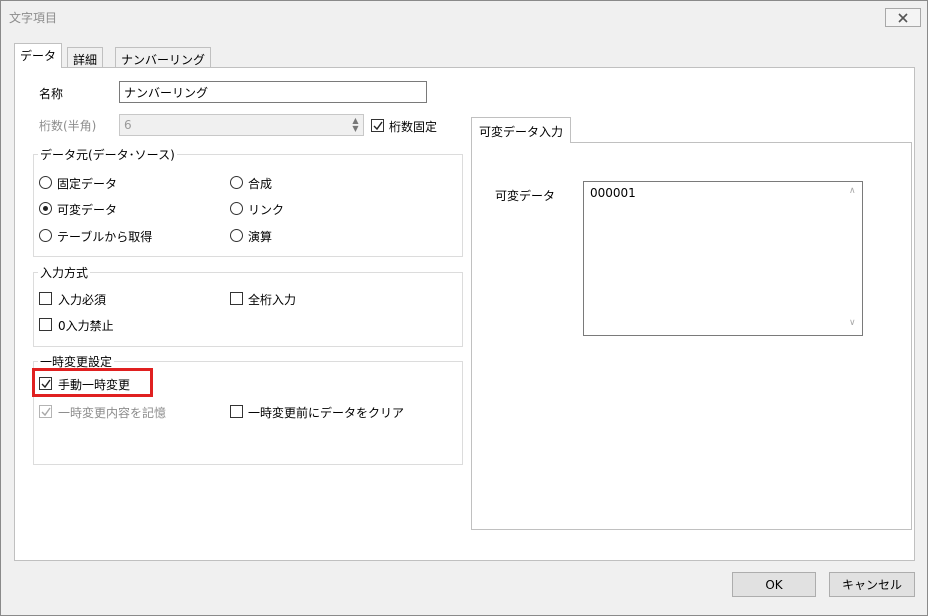 This screenshot has width=928, height=616. I want to click on variable-data-label: 可変データ, so click(525, 196).